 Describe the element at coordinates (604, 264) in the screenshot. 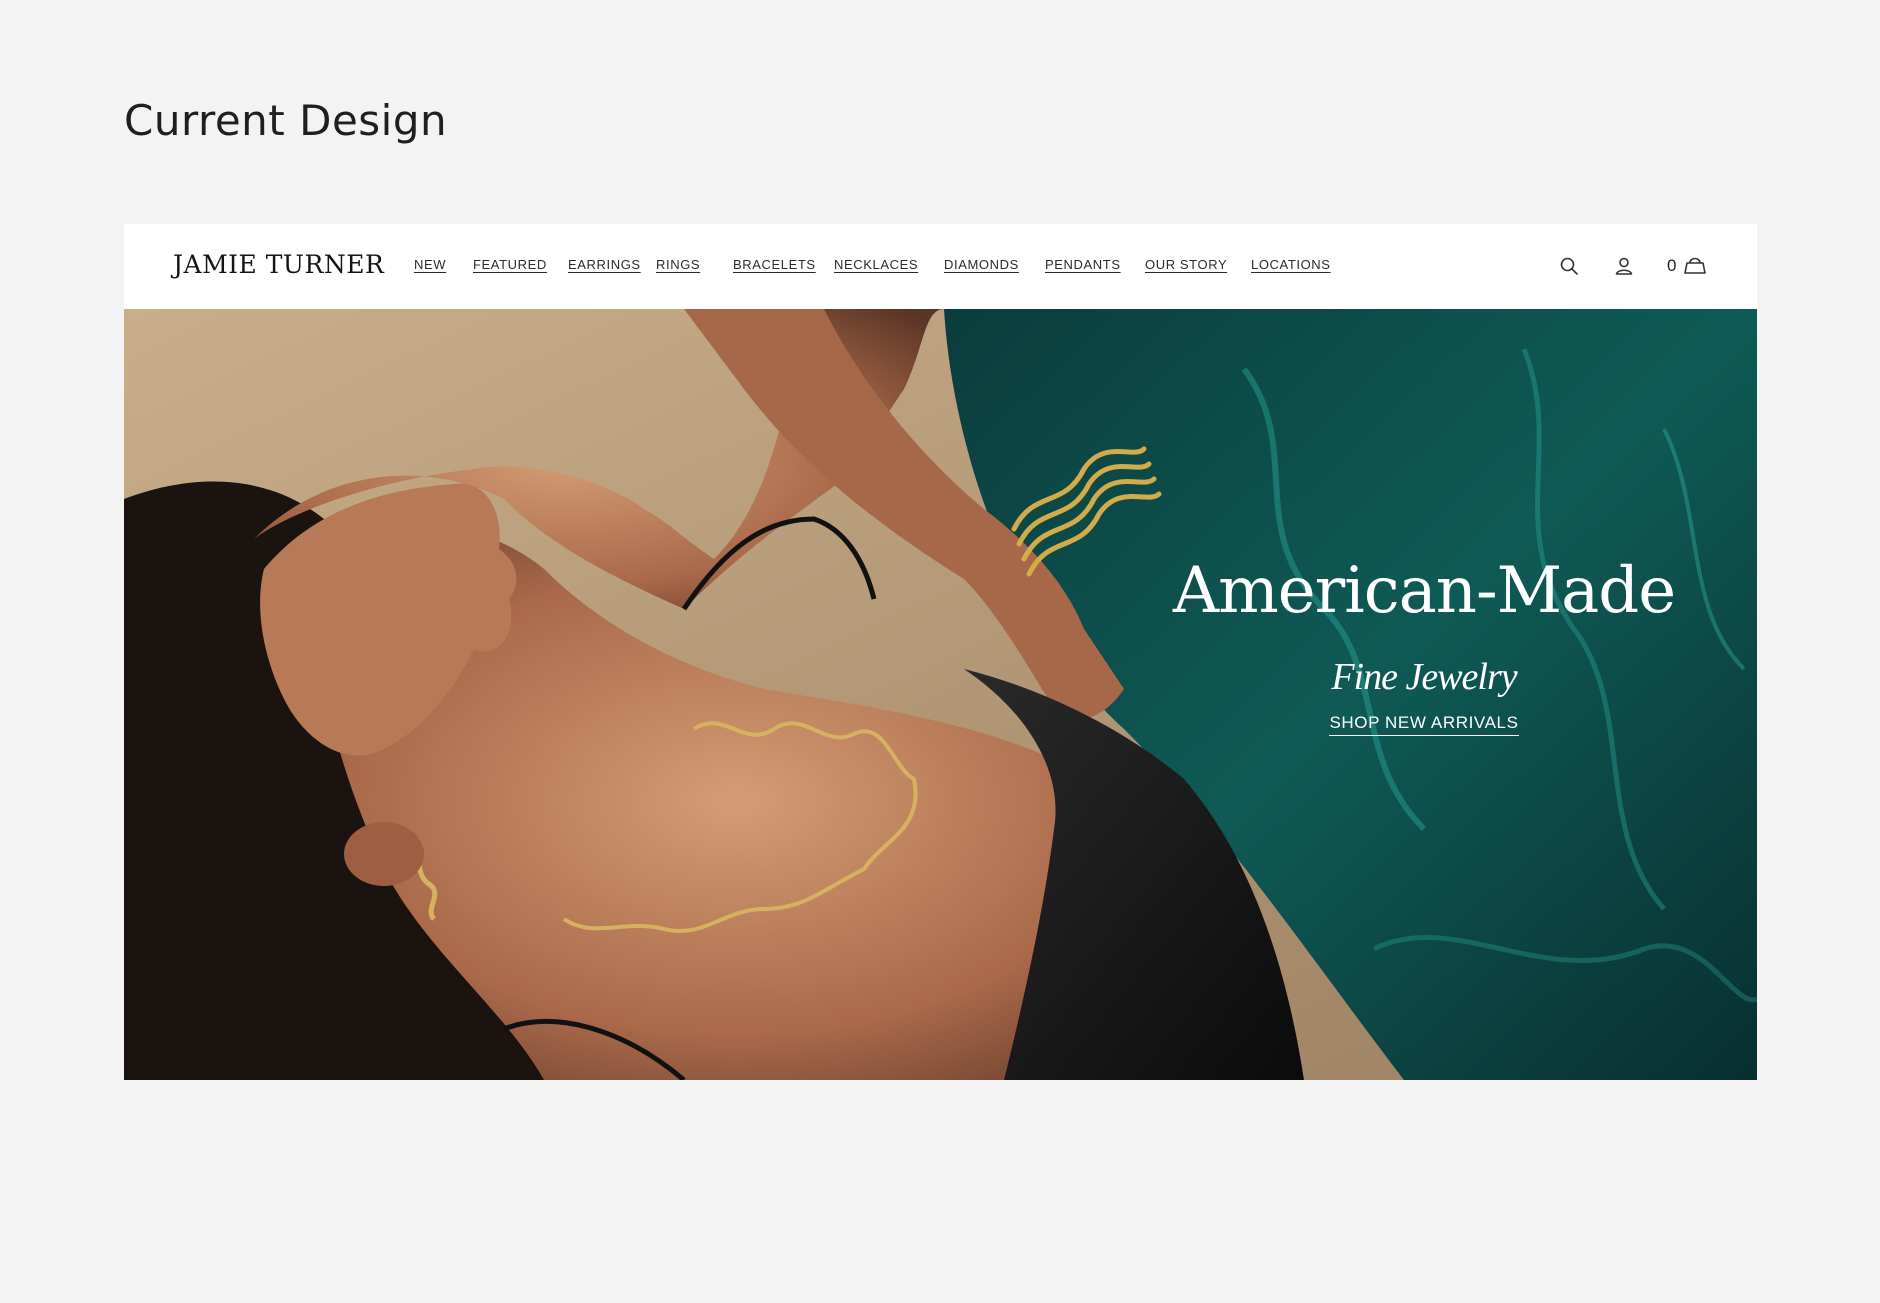

I see `nav-earrings: EARRINGS` at that location.